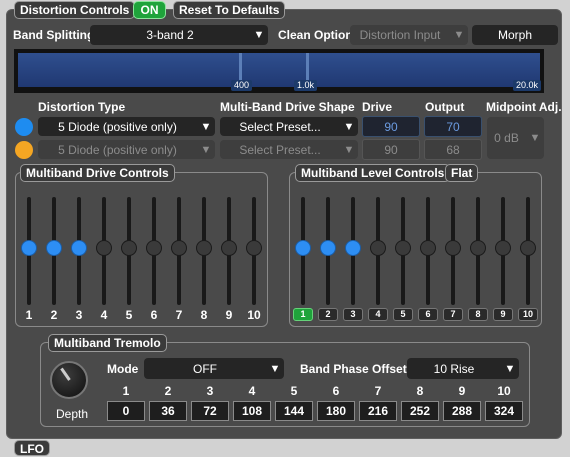 Image resolution: width=570 pixels, height=457 pixels. Describe the element at coordinates (503, 314) in the screenshot. I see `band-select-button: 9` at that location.